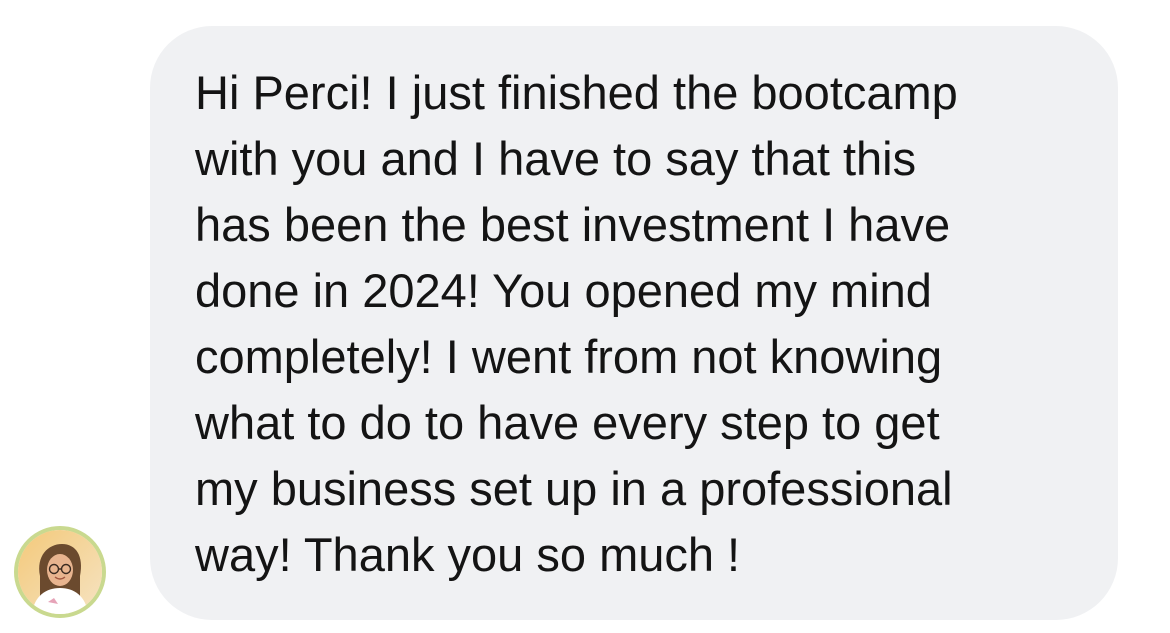 The width and height of the screenshot is (1170, 633). I want to click on message-line: way! Thank you so much !, so click(468, 554).